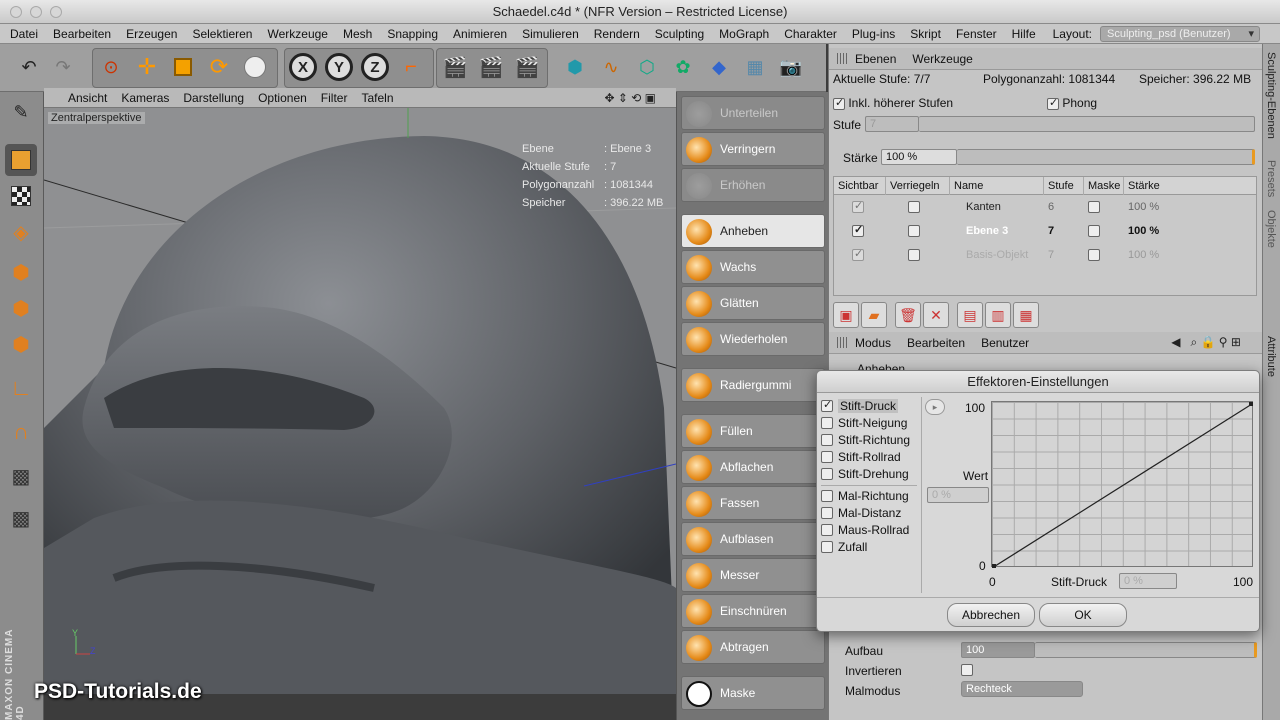 The height and width of the screenshot is (720, 1280). I want to click on brush-anheben: Anheben, so click(753, 231).